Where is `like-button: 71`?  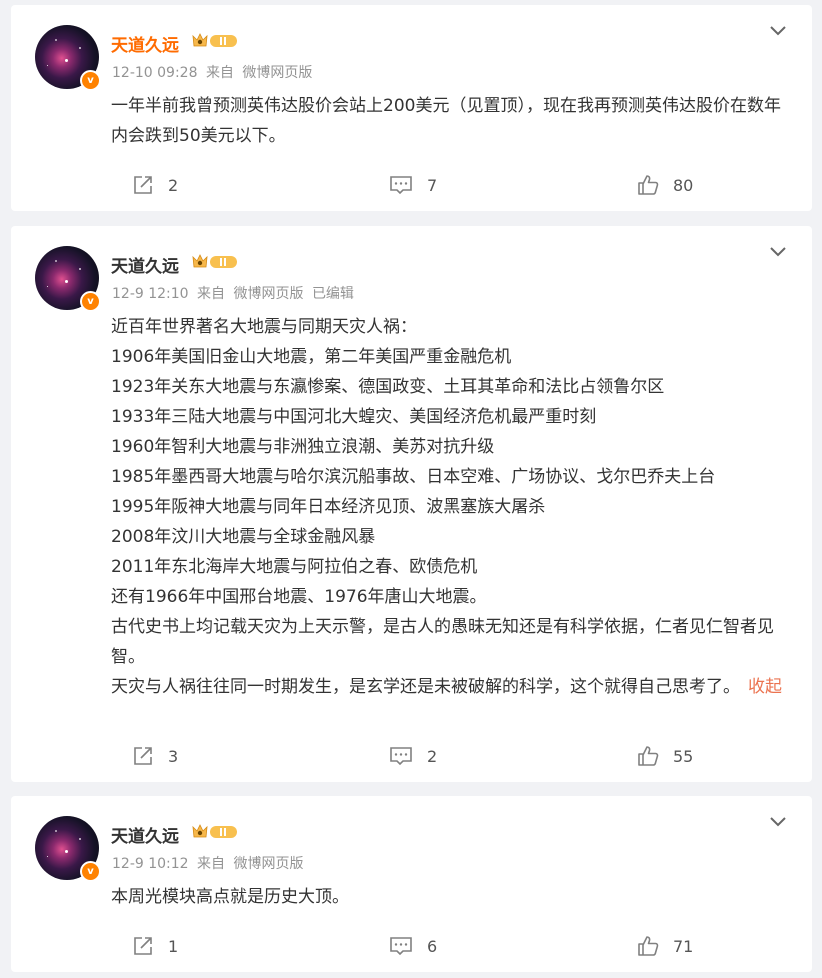 like-button: 71 is located at coordinates (665, 946).